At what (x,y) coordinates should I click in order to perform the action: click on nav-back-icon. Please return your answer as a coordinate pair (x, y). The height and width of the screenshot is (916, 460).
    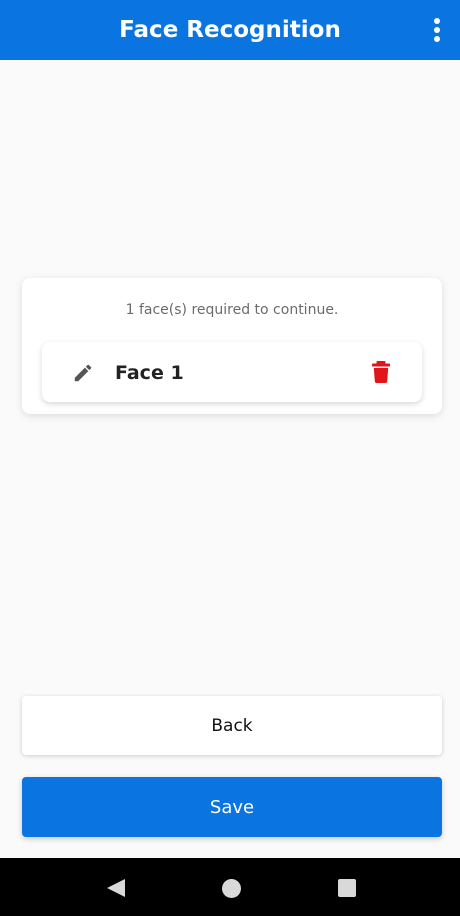
    Looking at the image, I should click on (116, 888).